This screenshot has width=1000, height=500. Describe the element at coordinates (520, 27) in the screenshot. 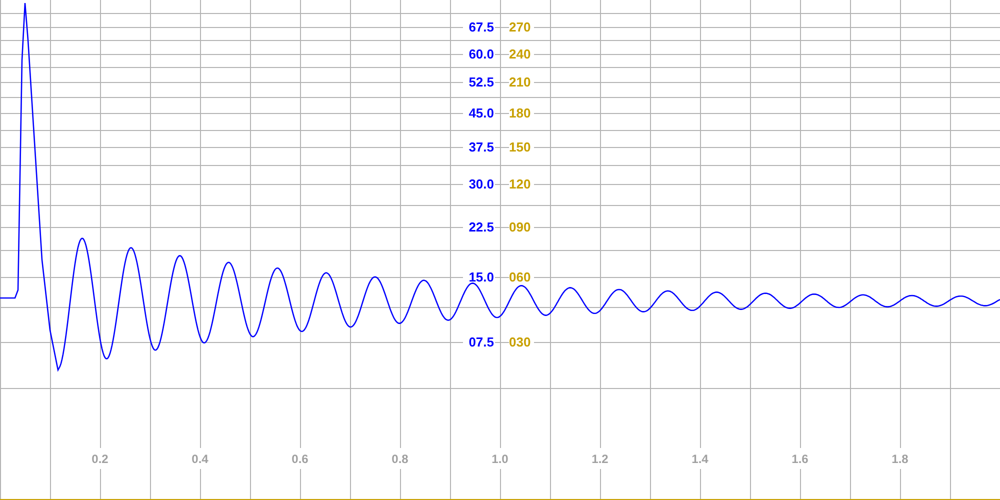

I see `right-axis-label: 270` at that location.